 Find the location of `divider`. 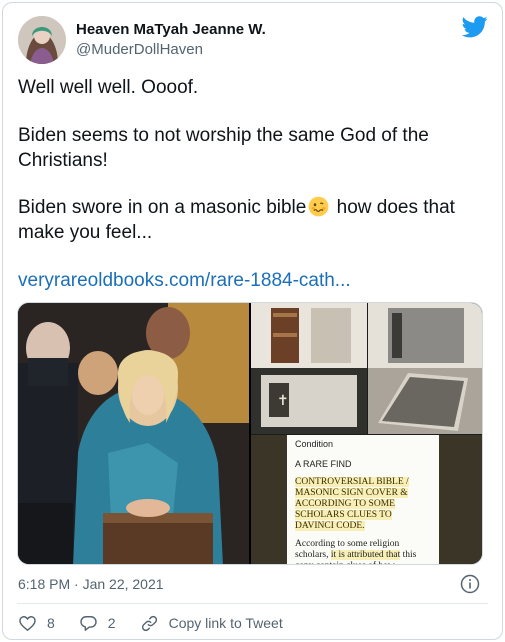

divider is located at coordinates (252, 603).